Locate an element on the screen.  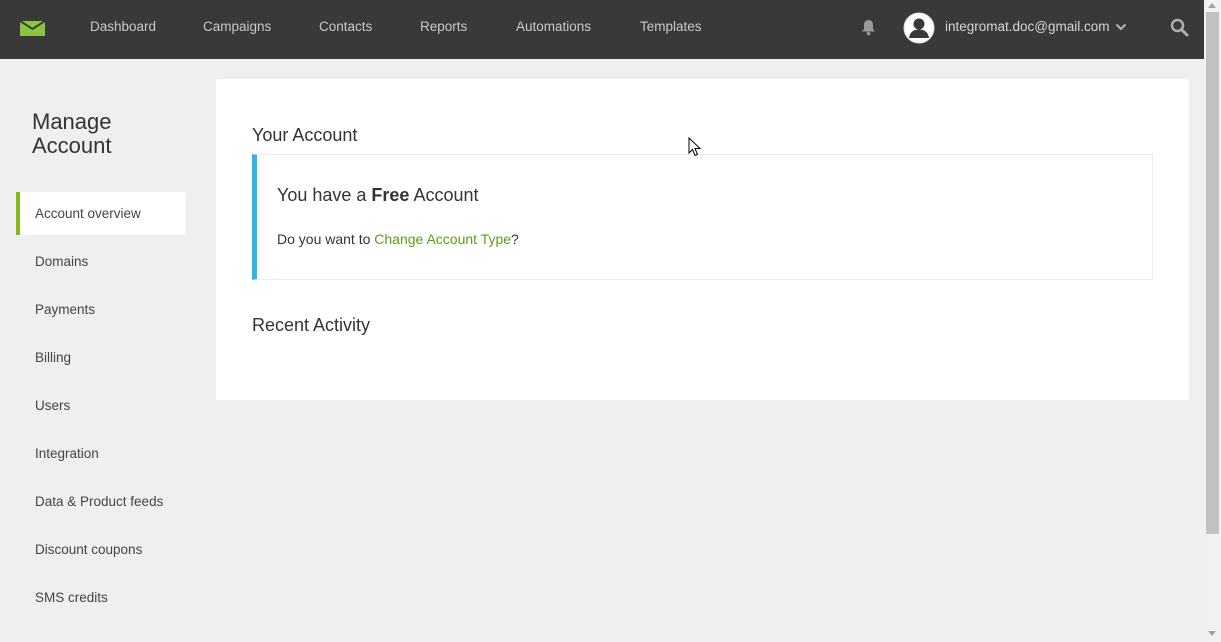
nav-reports: Reports is located at coordinates (443, 27).